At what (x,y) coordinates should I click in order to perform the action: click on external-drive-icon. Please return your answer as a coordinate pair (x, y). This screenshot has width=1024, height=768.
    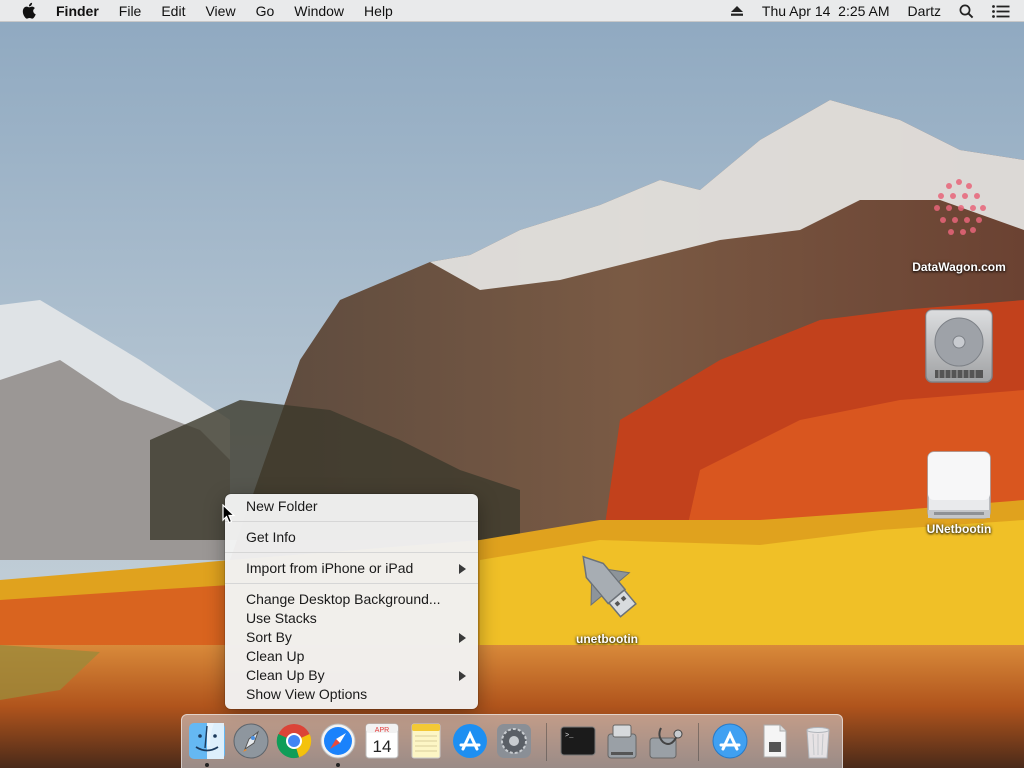
    Looking at the image, I should click on (959, 485).